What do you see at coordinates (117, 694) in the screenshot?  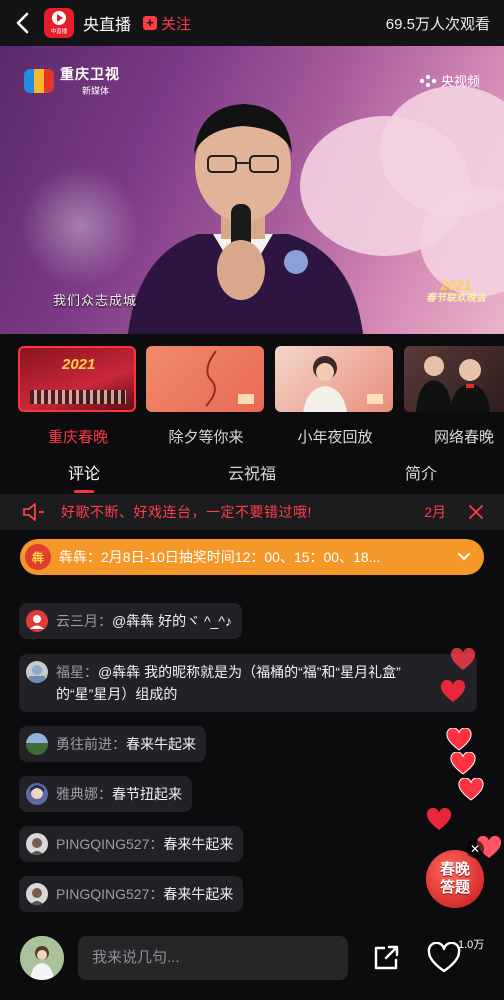 I see `comment-text-continued: 的“星”星月）组成的` at bounding box center [117, 694].